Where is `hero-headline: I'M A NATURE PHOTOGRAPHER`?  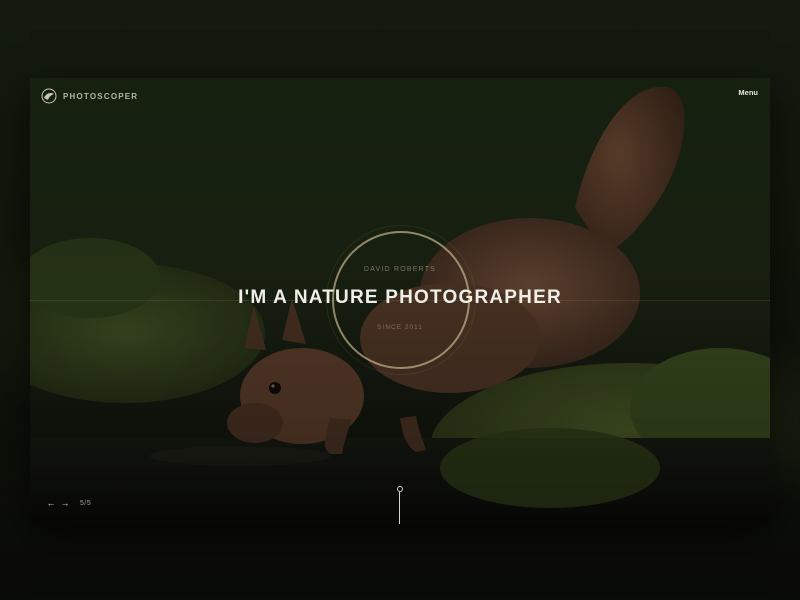
hero-headline: I'M A NATURE PHOTOGRAPHER is located at coordinates (400, 297).